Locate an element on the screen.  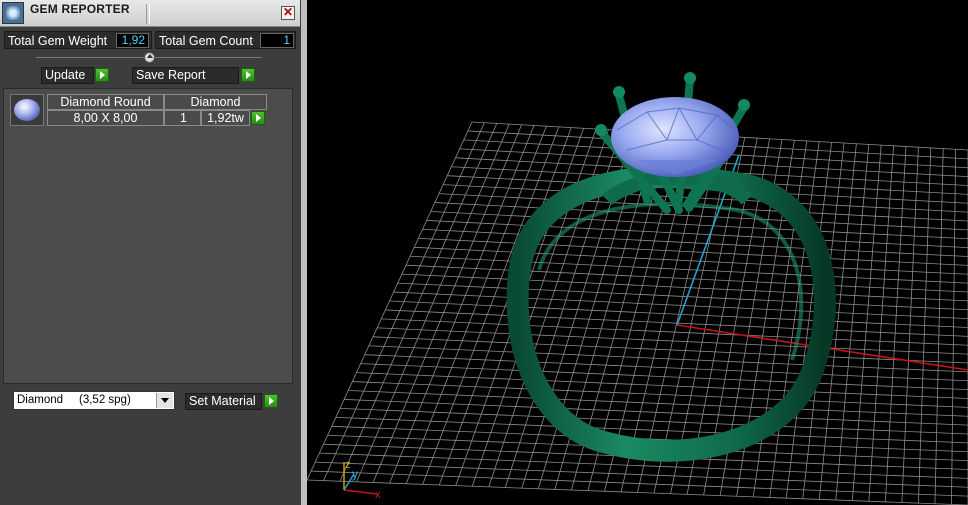
set-material-button: Set Material is located at coordinates (223, 401).